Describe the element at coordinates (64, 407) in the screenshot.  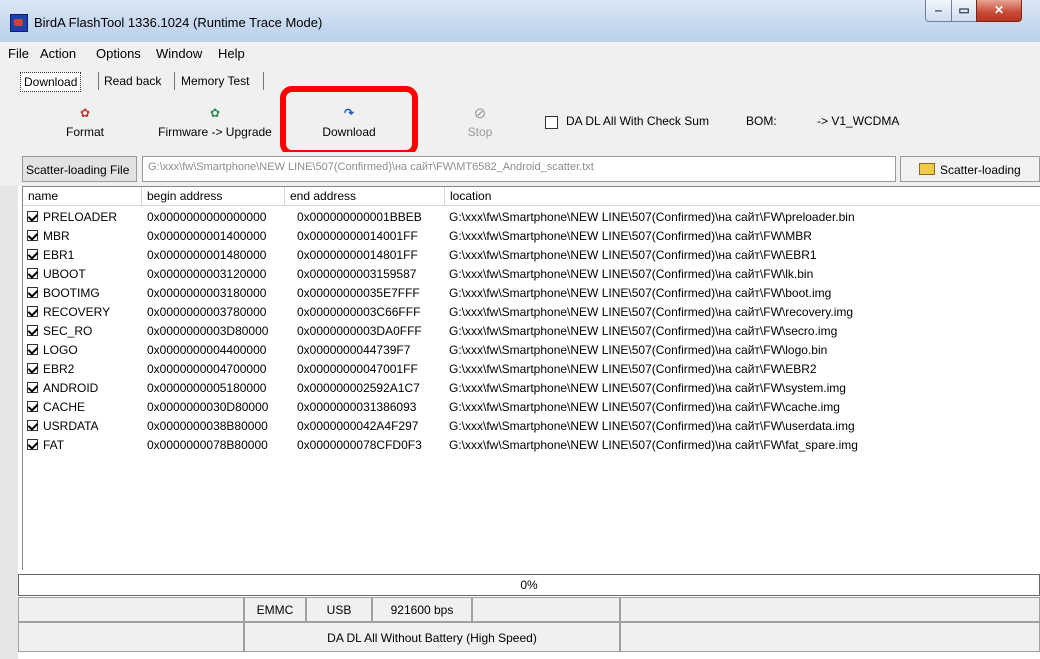
I see `partition-name: CACHE` at that location.